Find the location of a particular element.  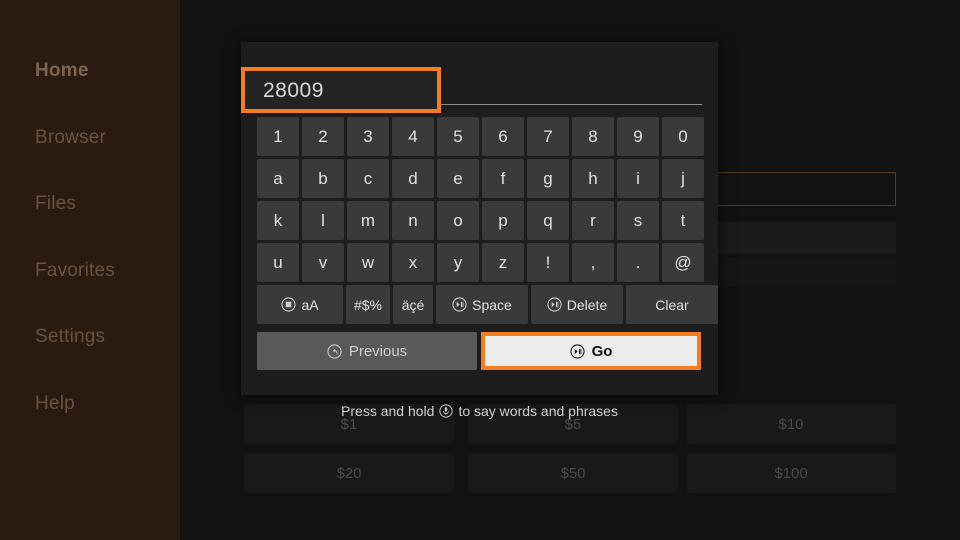

previous-button: Previous is located at coordinates (367, 351).